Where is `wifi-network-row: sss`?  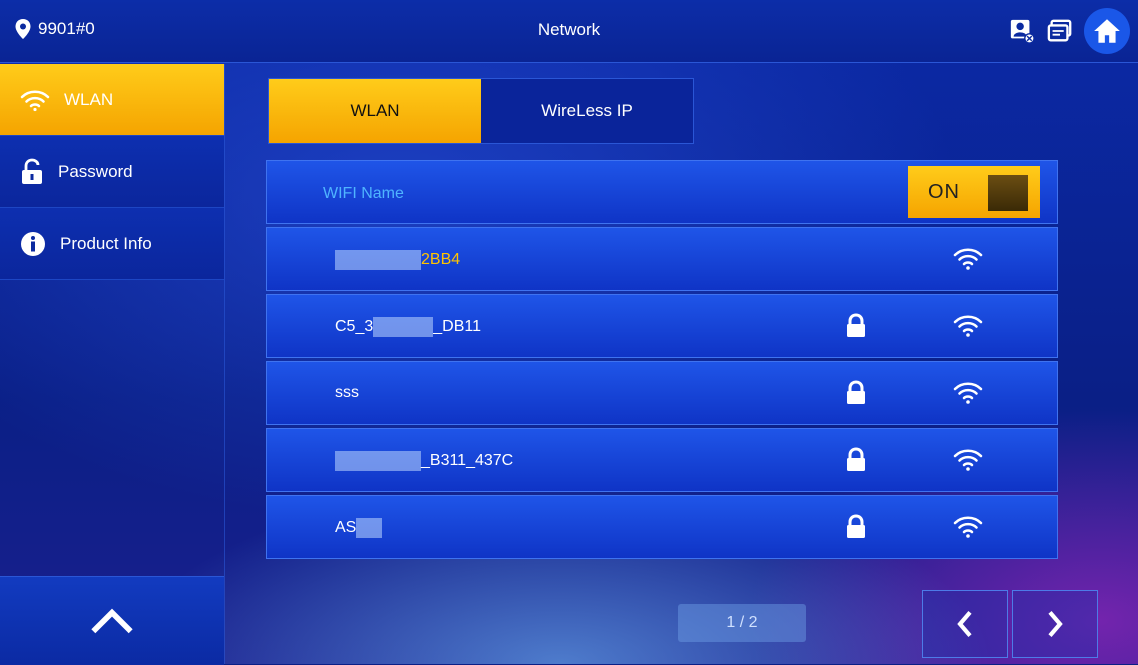
wifi-network-row: sss is located at coordinates (662, 393).